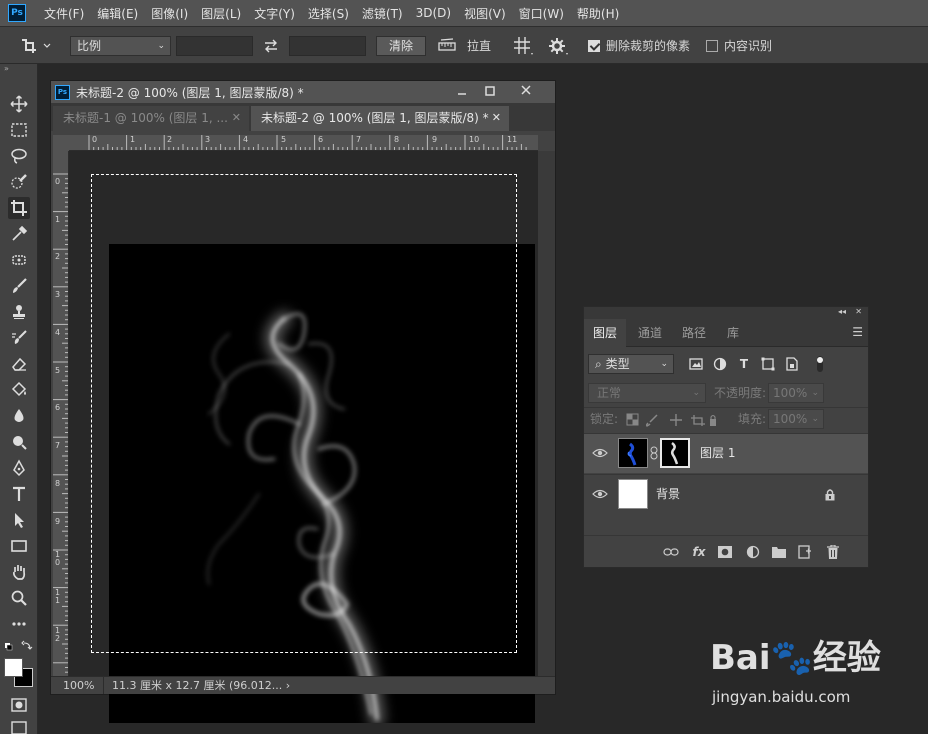 The height and width of the screenshot is (734, 928). Describe the element at coordinates (303, 92) in the screenshot. I see `document-title-bar: Ps 未标题-2 @ 100% (图层 1, 图层蒙版/8) *` at that location.